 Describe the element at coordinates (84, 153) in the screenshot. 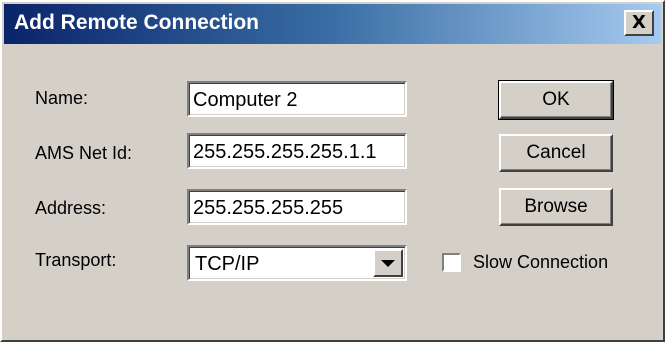

I see `ams-net-id-label: AMS Net Id:` at that location.